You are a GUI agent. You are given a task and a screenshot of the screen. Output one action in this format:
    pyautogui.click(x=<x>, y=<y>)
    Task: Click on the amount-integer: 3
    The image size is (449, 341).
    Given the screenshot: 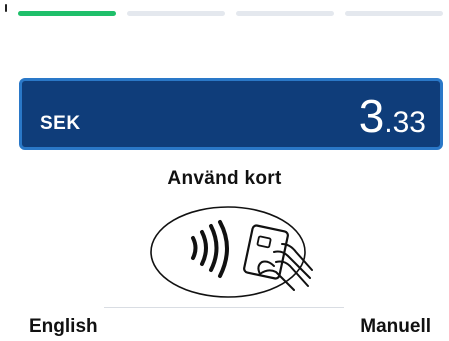 What is the action you would take?
    pyautogui.click(x=371, y=116)
    